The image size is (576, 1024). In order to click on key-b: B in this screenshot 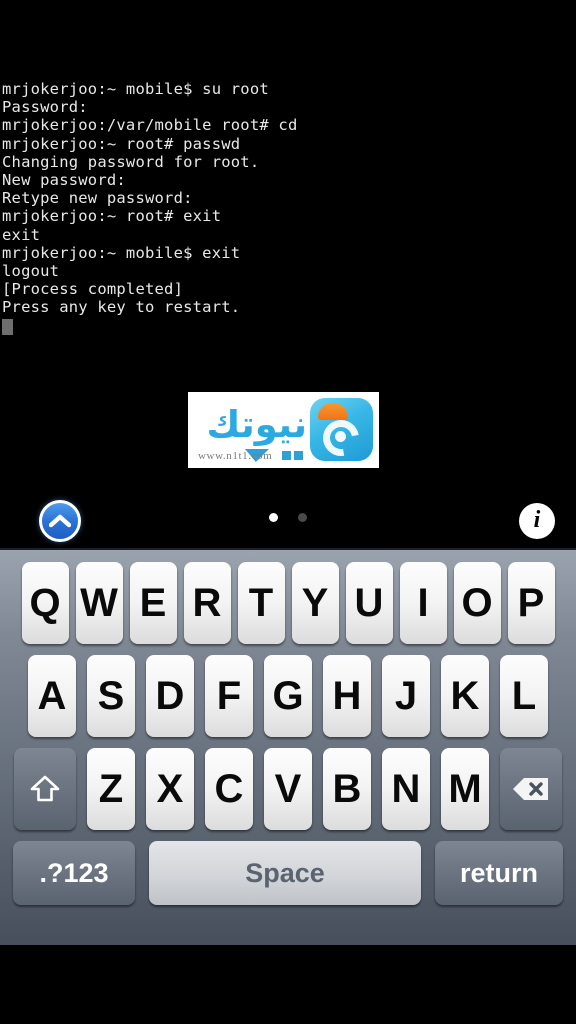, I will do `click(347, 789)`.